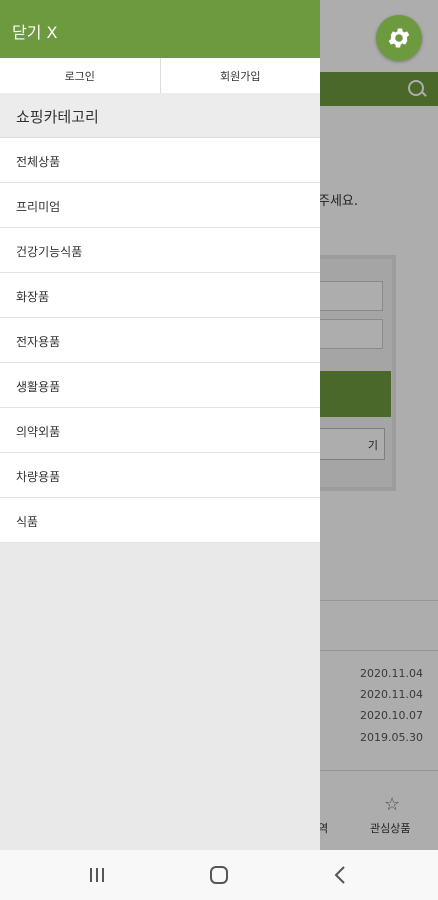 The height and width of the screenshot is (900, 438). Describe the element at coordinates (240, 75) in the screenshot. I see `signup-button: 회원가입` at that location.